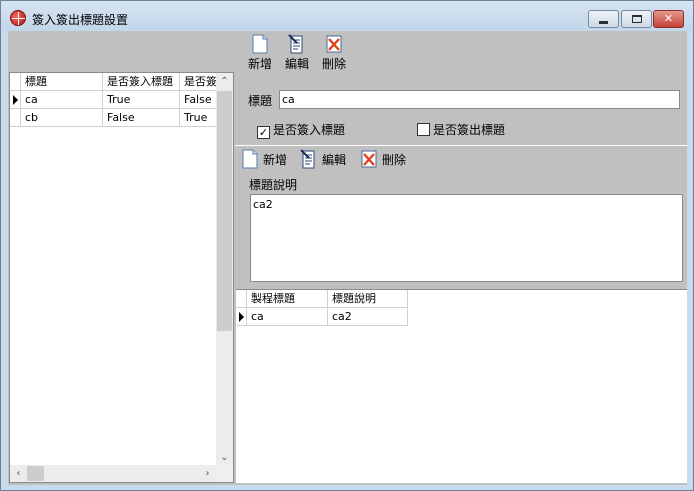 The image size is (694, 491). I want to click on main-toolbar: 新增 編輯 刪除, so click(347, 51).